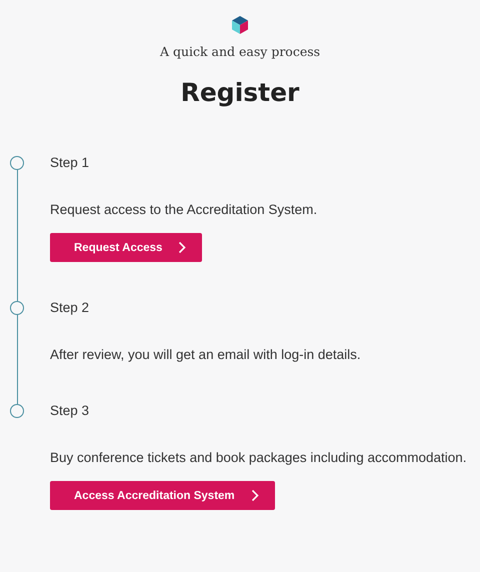  I want to click on step-description: After review, you will get an email with log-in details., so click(205, 355).